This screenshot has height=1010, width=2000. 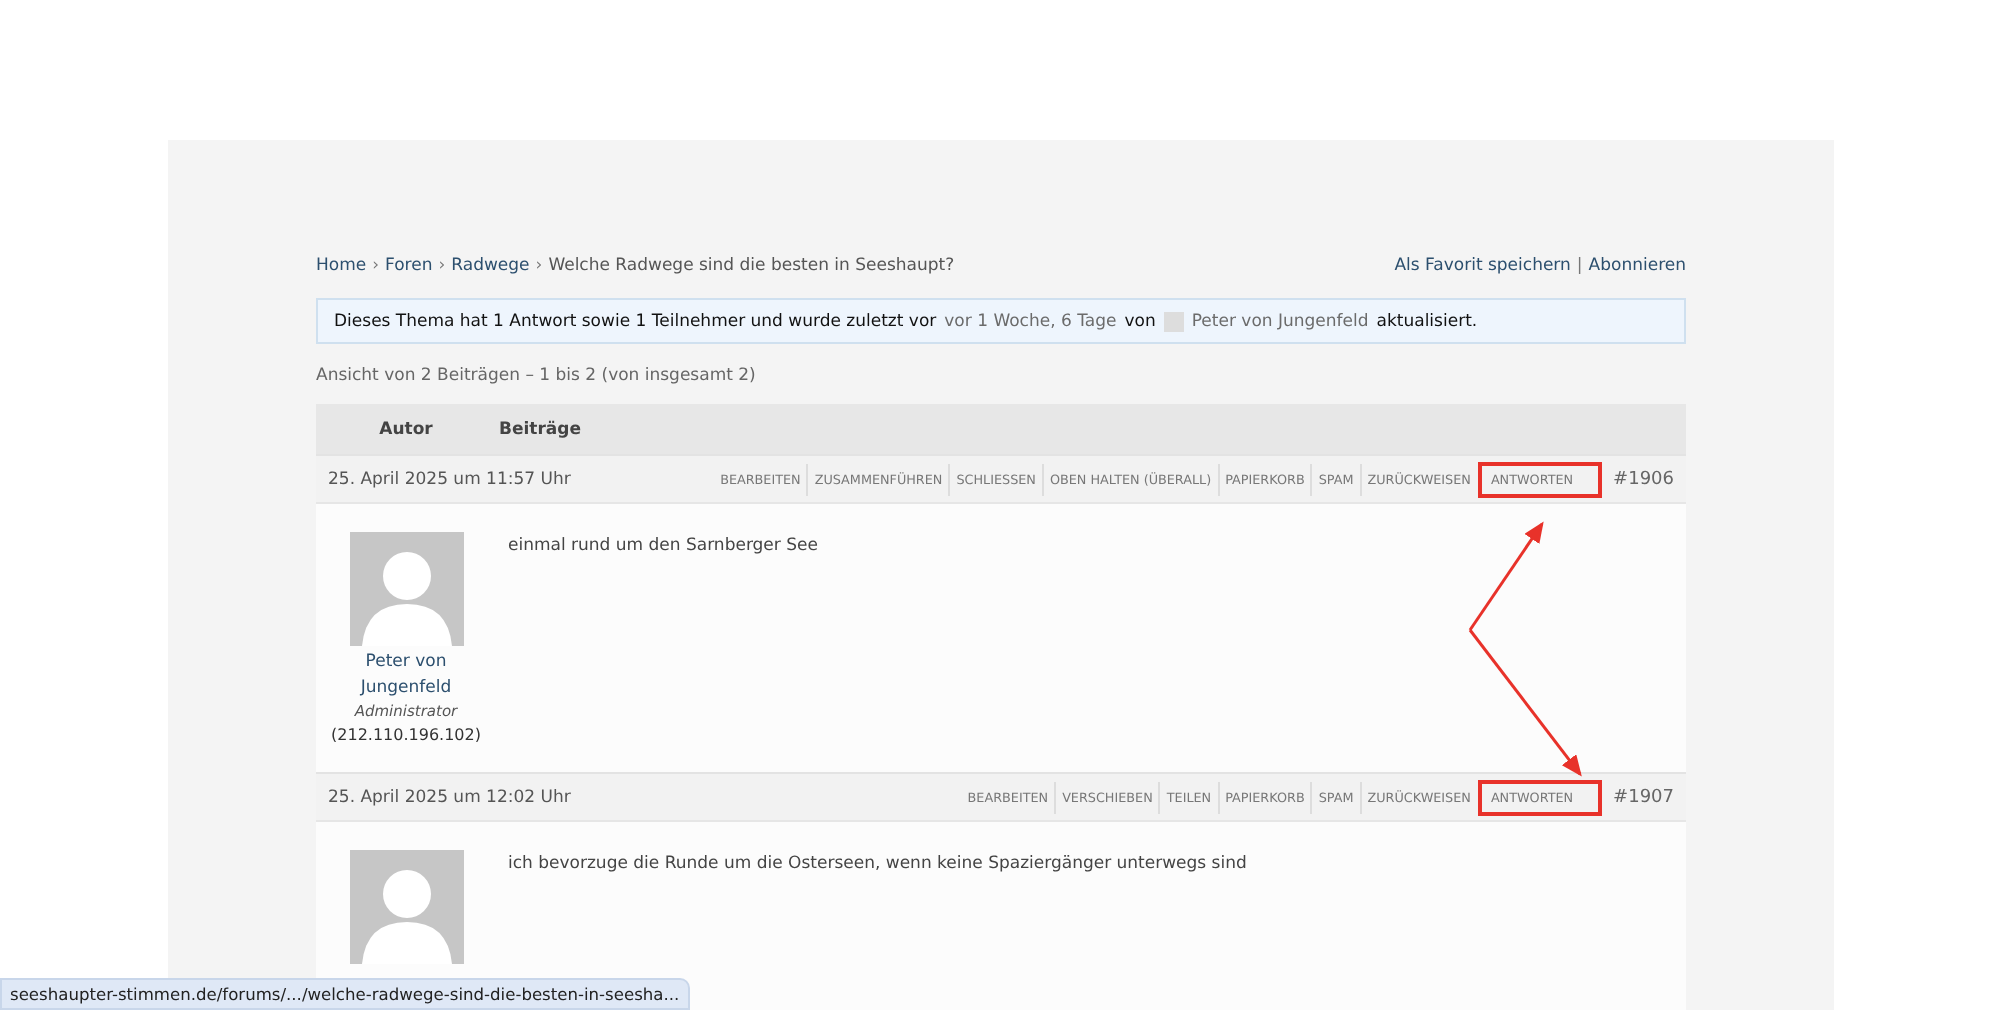 What do you see at coordinates (1140, 321) in the screenshot?
I see `notice-text: von` at bounding box center [1140, 321].